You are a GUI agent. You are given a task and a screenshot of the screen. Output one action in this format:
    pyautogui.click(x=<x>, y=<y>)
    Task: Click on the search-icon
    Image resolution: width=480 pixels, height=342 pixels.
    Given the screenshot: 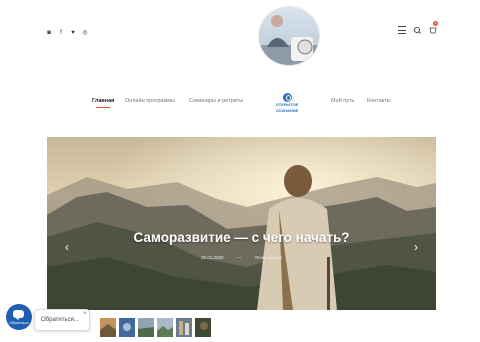 What is the action you would take?
    pyautogui.click(x=417, y=30)
    